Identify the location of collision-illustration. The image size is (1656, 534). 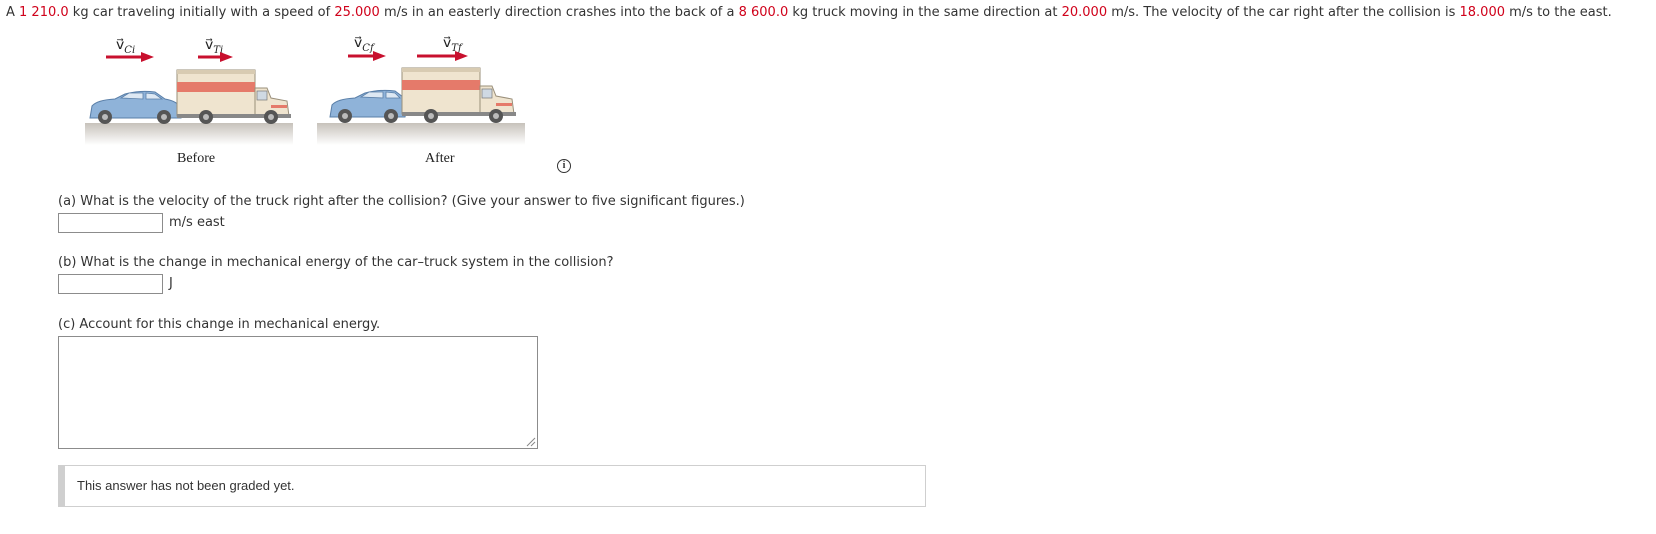
(305, 98).